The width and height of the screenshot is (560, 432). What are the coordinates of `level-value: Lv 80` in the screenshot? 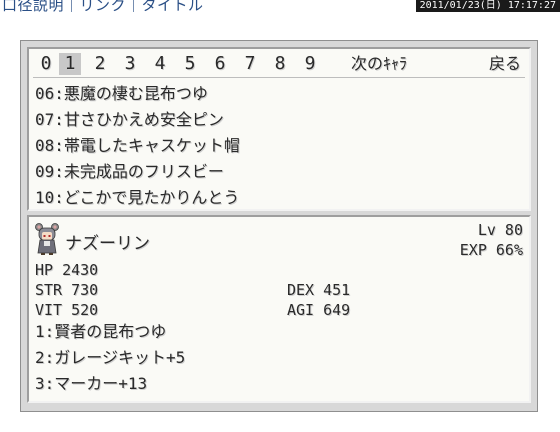 It's located at (500, 230).